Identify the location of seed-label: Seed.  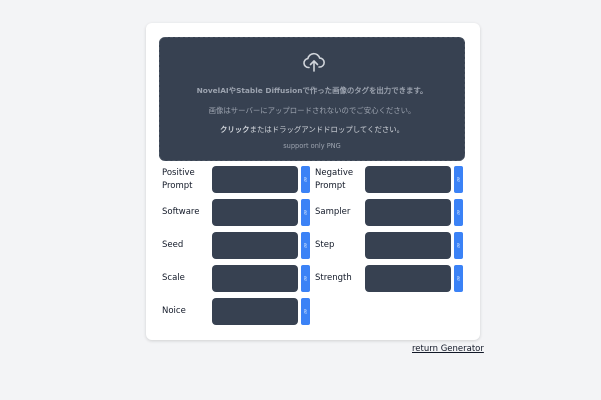
(173, 245).